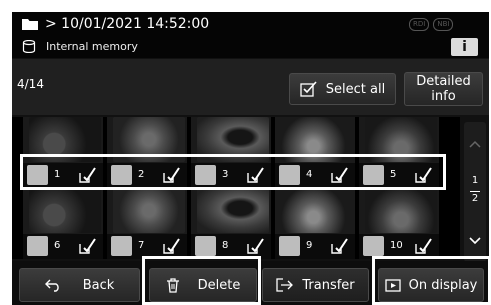  Describe the element at coordinates (419, 24) in the screenshot. I see `rdi-badge: RDI` at that location.